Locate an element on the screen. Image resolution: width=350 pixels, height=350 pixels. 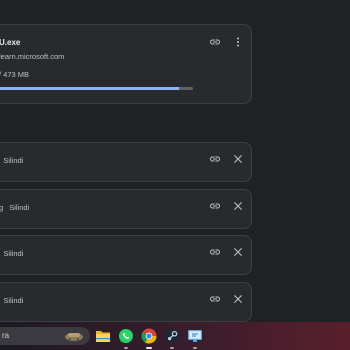
more-options-button is located at coordinates (238, 42).